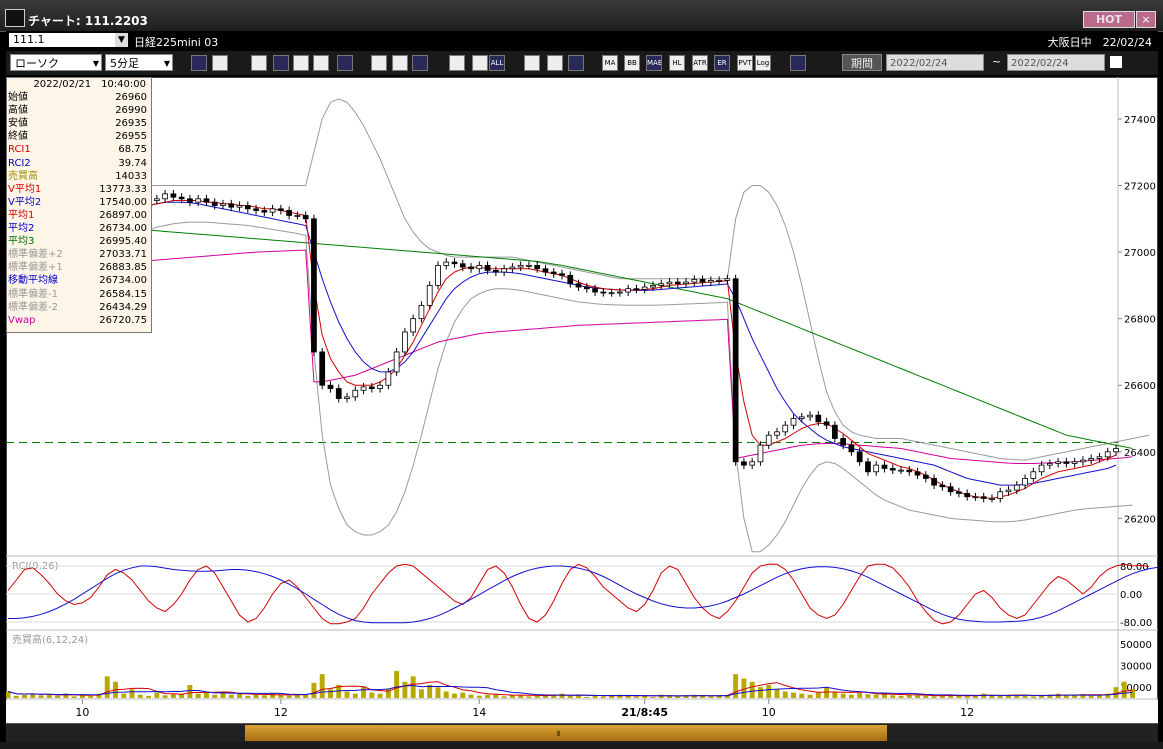  Describe the element at coordinates (199, 63) in the screenshot. I see `zoom-icon` at that location.